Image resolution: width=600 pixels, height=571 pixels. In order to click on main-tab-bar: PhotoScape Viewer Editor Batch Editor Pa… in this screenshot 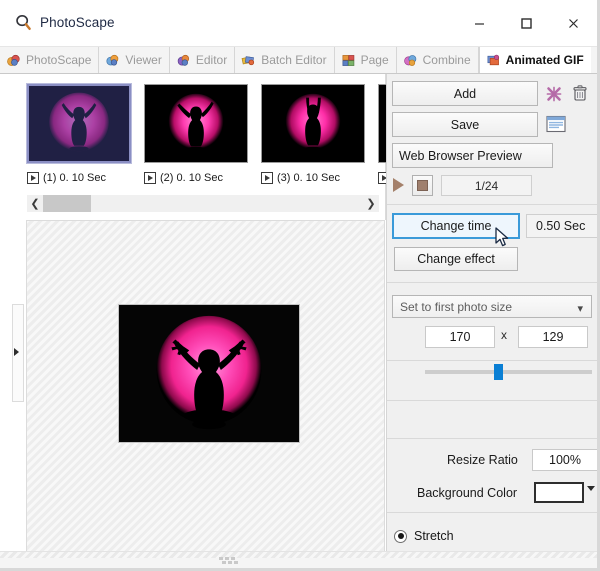, I will do `click(298, 60)`.